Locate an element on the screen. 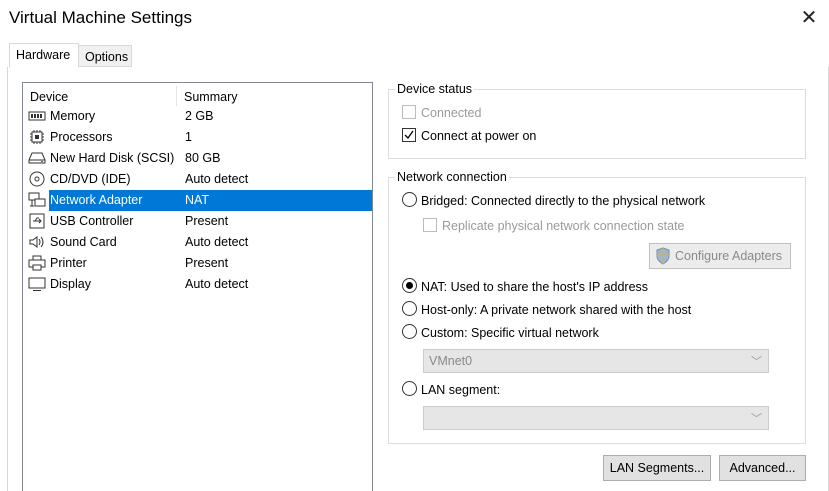 The height and width of the screenshot is (491, 829). device-summary: NAT is located at coordinates (197, 200).